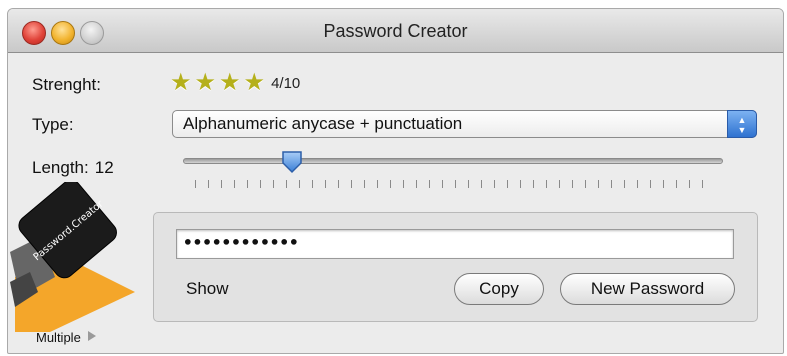  What do you see at coordinates (66, 84) in the screenshot?
I see `strength-label: Strenght:` at bounding box center [66, 84].